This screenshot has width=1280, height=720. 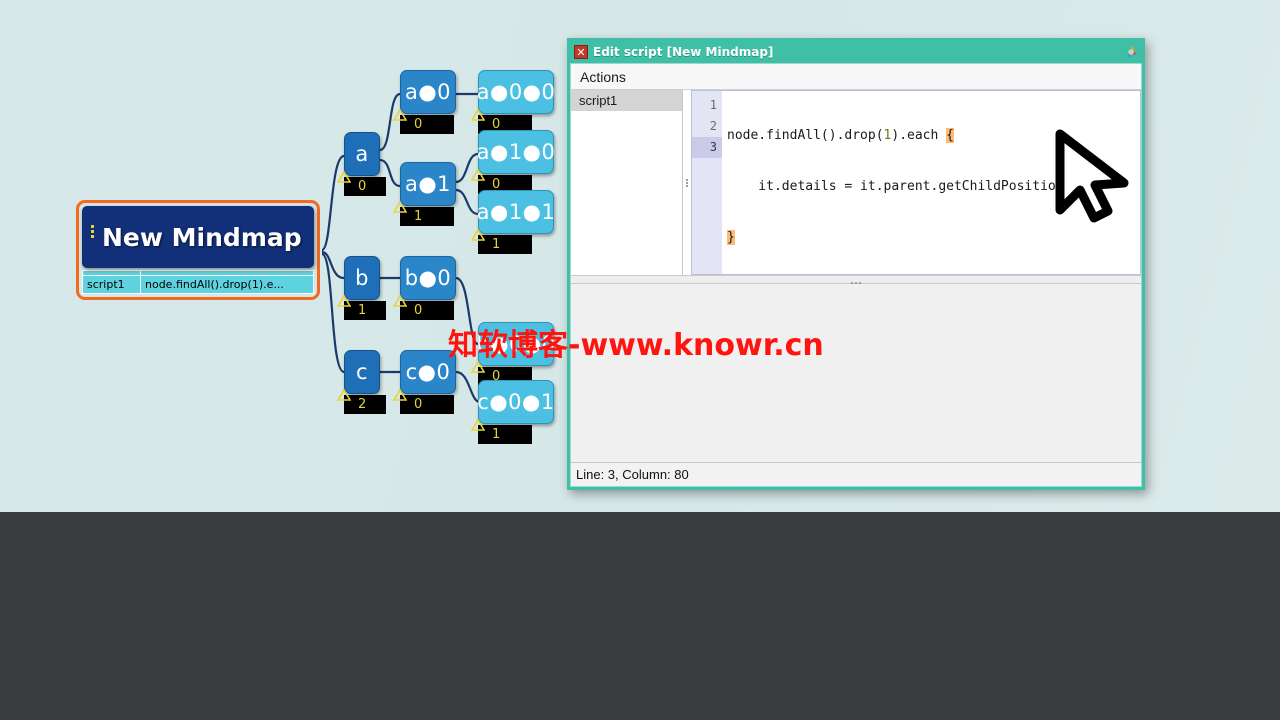 I want to click on node-label: a●0, so click(x=428, y=92).